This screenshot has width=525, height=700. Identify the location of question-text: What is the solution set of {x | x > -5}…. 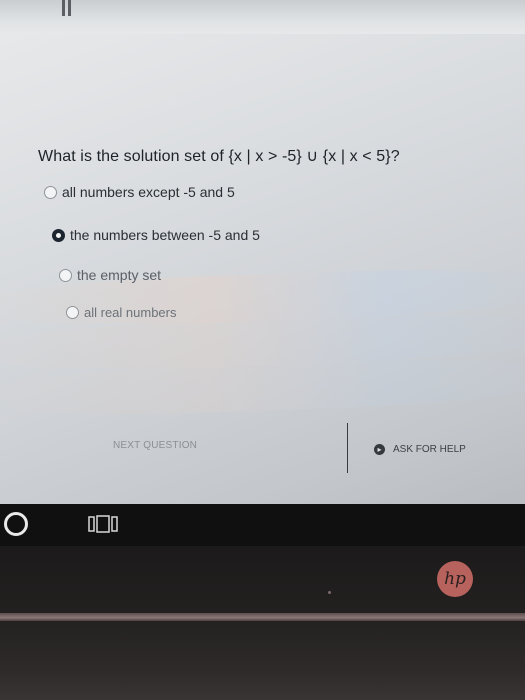
(219, 156).